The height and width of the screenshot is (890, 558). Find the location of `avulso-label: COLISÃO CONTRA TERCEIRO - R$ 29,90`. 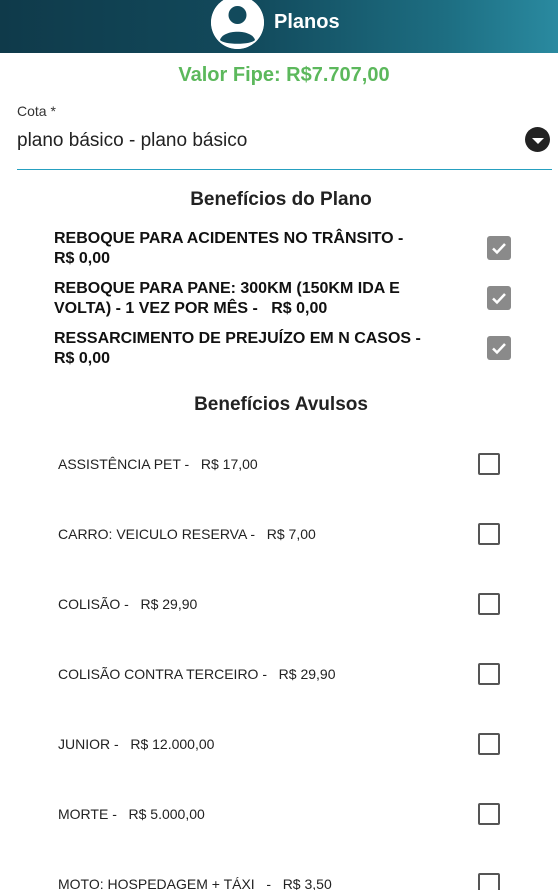

avulso-label: COLISÃO CONTRA TERCEIRO - R$ 29,90 is located at coordinates (197, 674).